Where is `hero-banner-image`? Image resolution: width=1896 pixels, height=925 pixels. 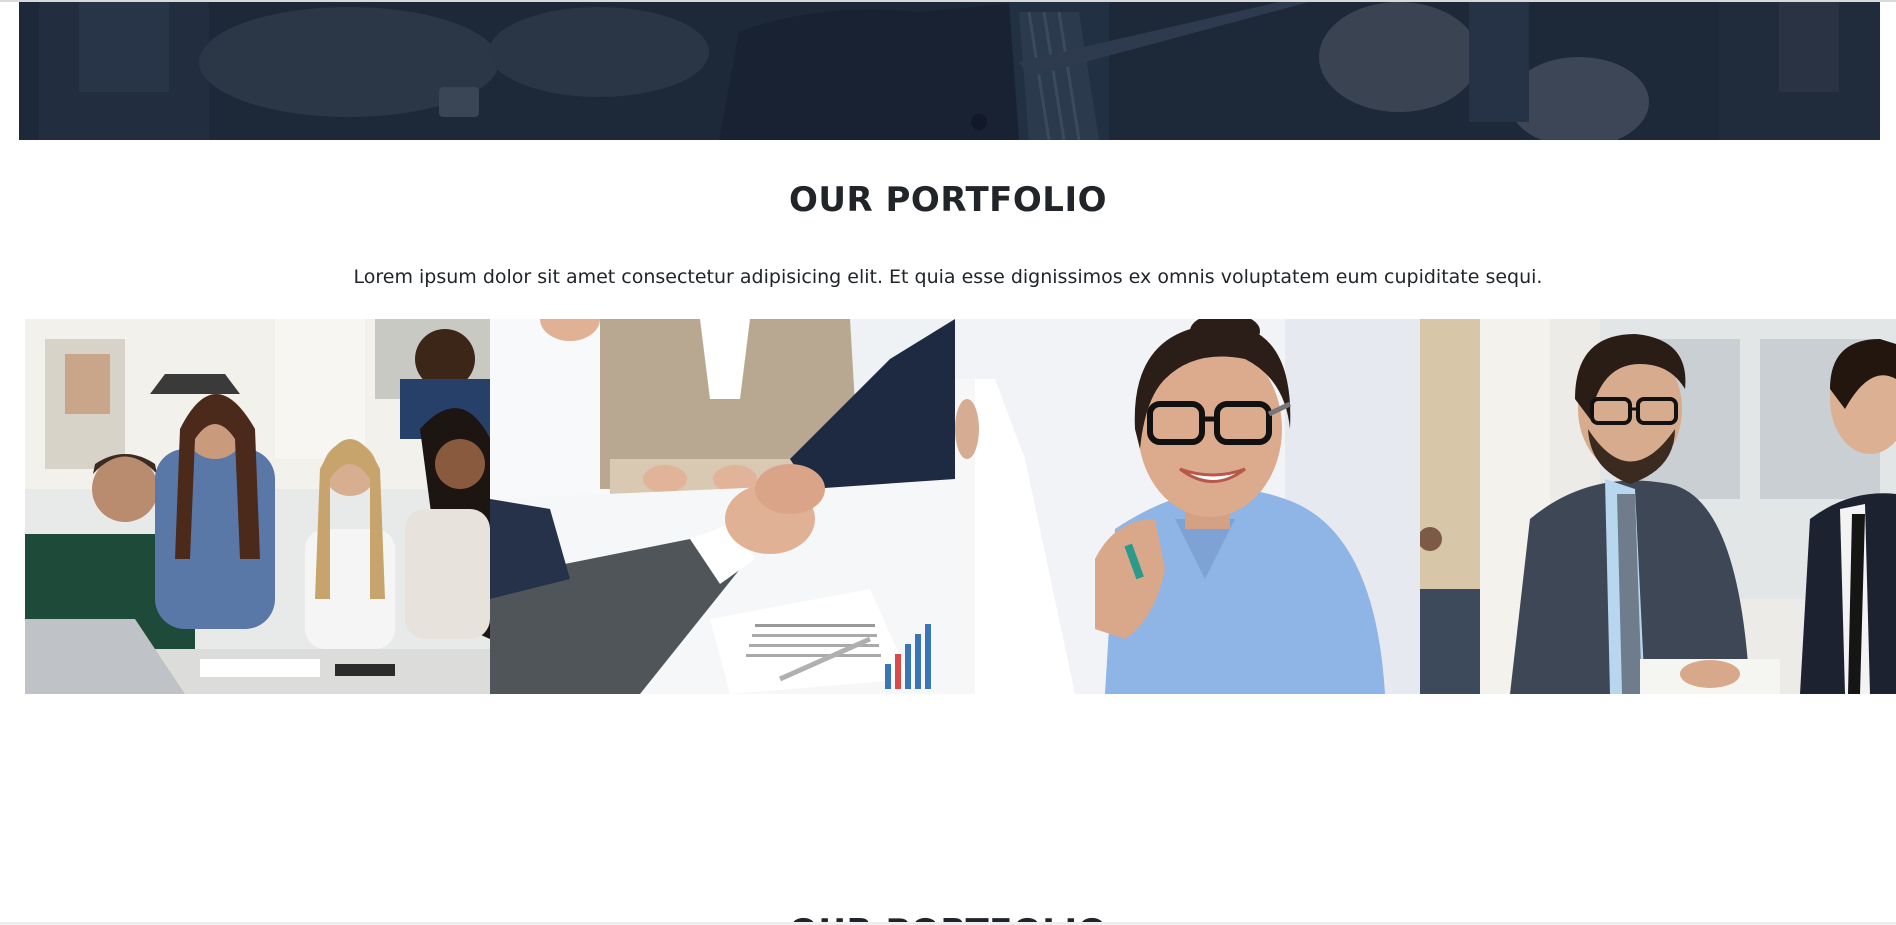 hero-banner-image is located at coordinates (949, 71).